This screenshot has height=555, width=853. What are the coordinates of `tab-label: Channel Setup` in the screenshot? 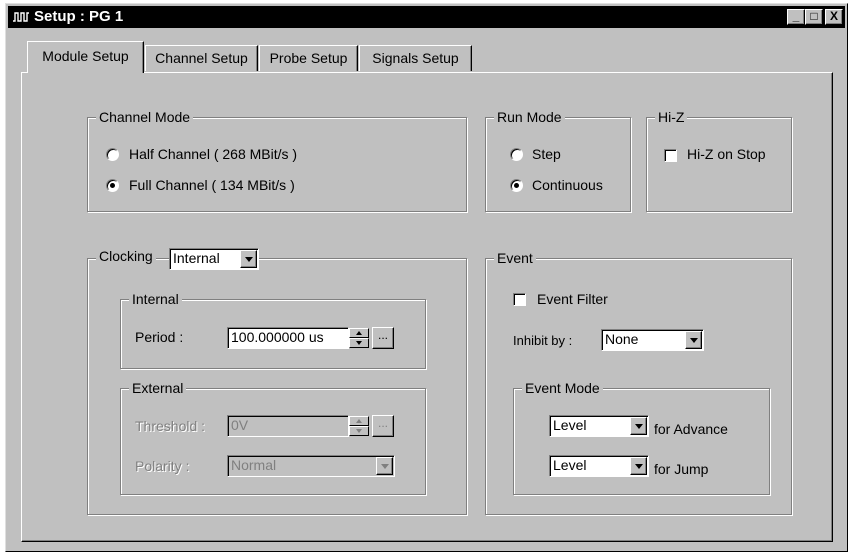 It's located at (201, 58).